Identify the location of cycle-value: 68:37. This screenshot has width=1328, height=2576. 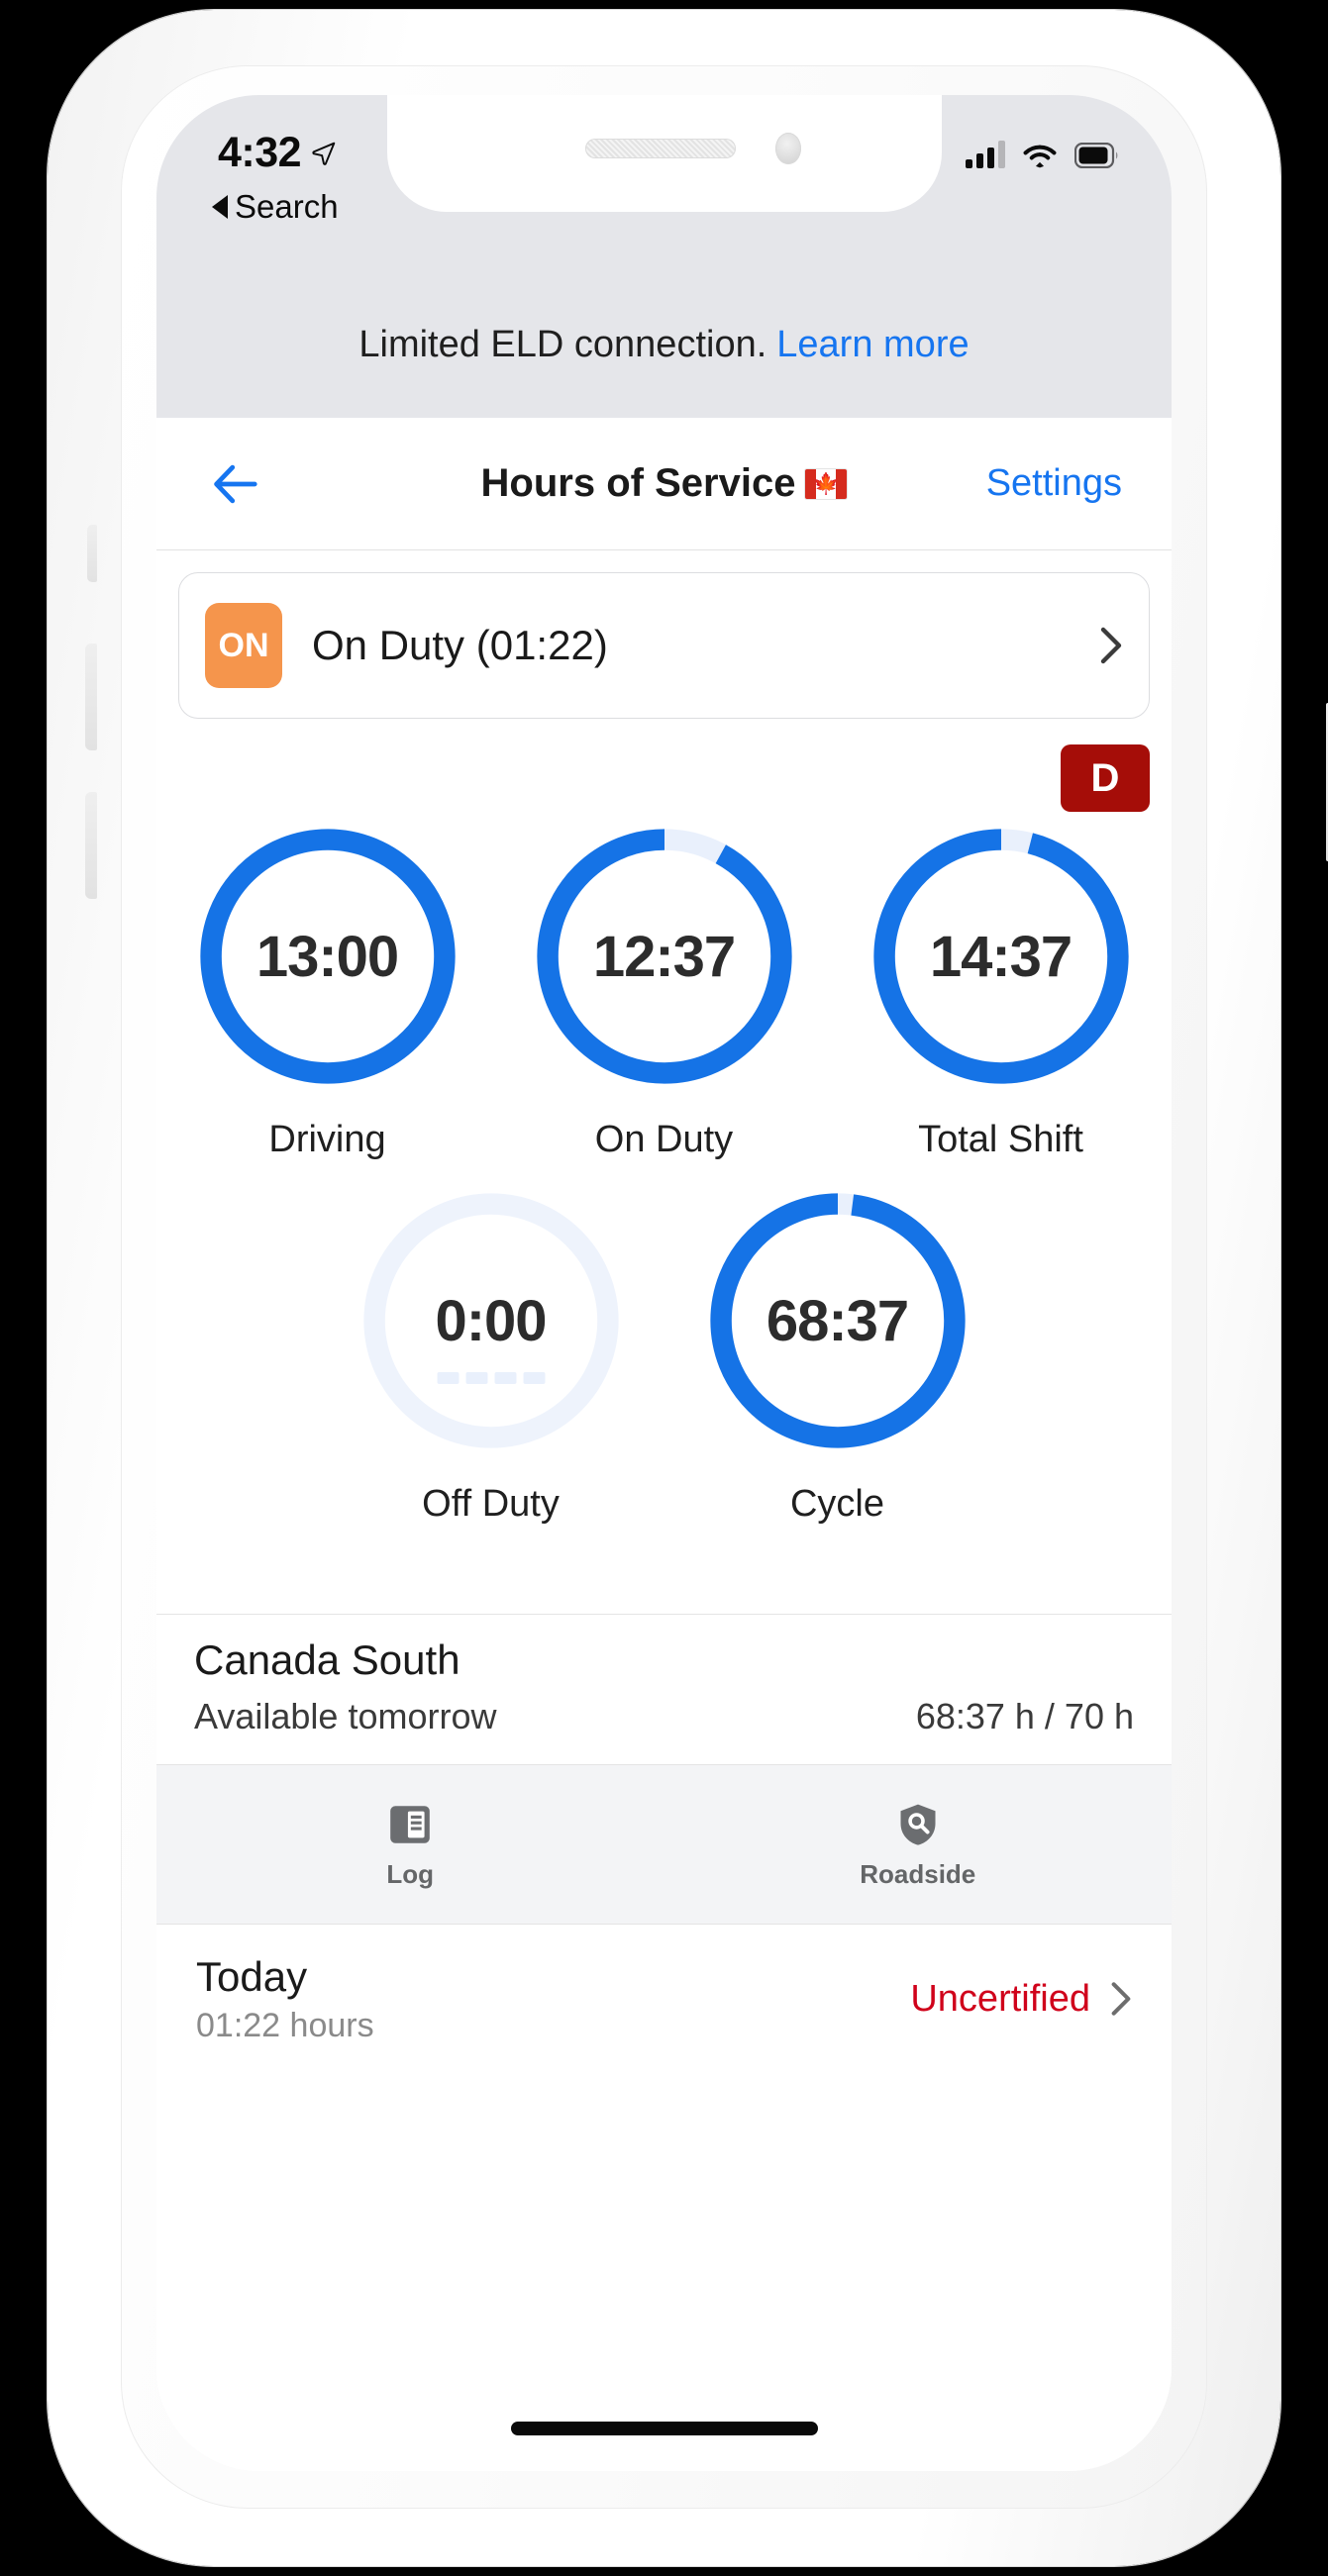
(837, 1320).